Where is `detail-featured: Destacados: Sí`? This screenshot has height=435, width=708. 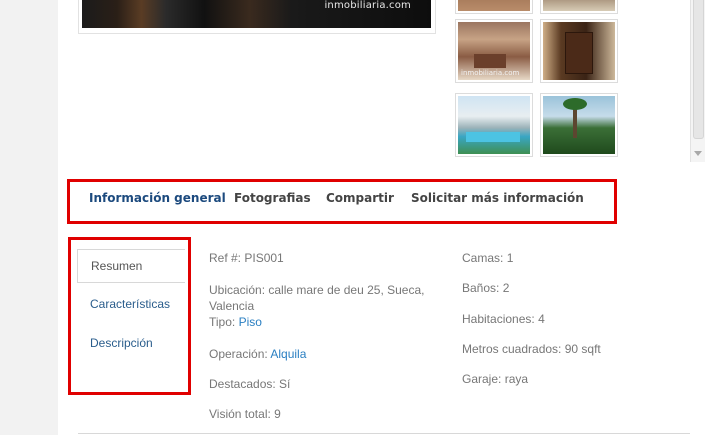
detail-featured: Destacados: Sí is located at coordinates (250, 384).